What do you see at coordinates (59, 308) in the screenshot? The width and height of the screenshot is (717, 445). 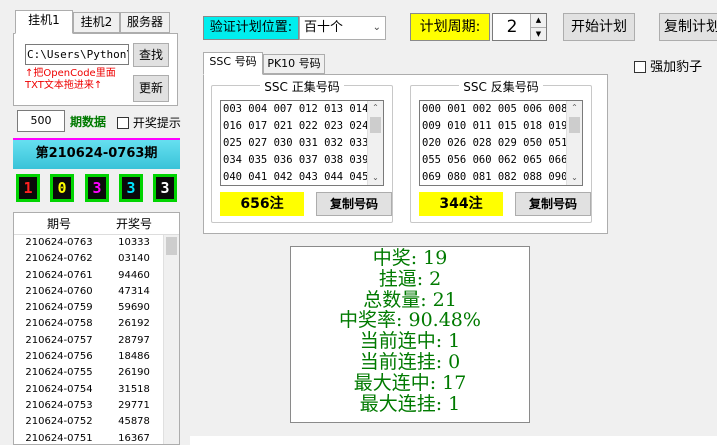 I see `cell-period: 210624-0759` at bounding box center [59, 308].